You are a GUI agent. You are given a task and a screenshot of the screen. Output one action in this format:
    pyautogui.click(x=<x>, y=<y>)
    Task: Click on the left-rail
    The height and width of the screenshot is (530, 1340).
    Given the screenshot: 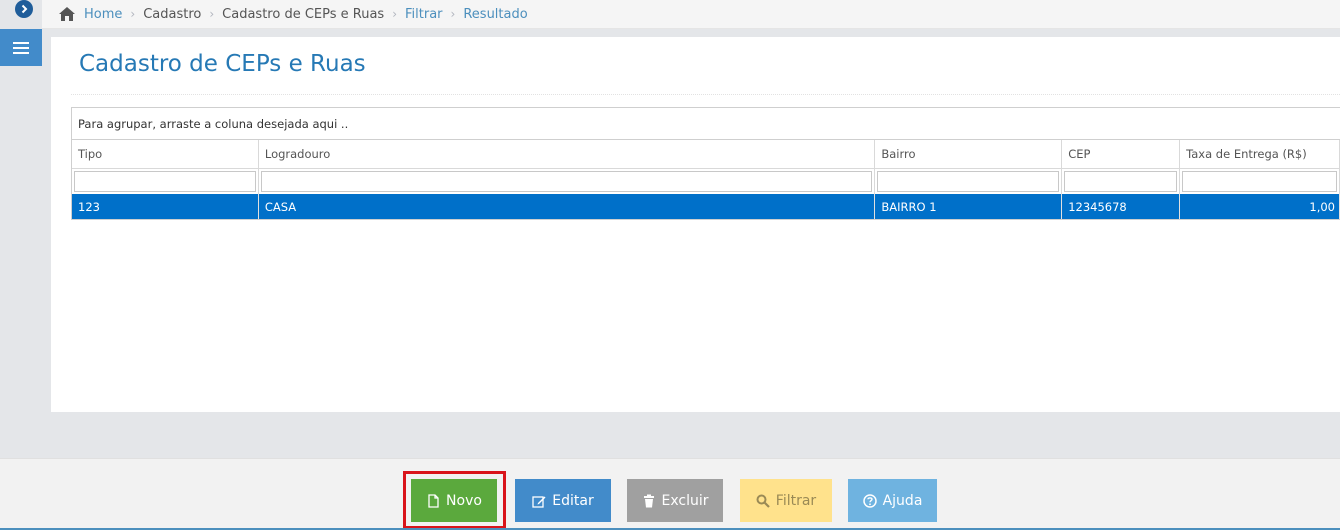 What is the action you would take?
    pyautogui.click(x=21, y=229)
    